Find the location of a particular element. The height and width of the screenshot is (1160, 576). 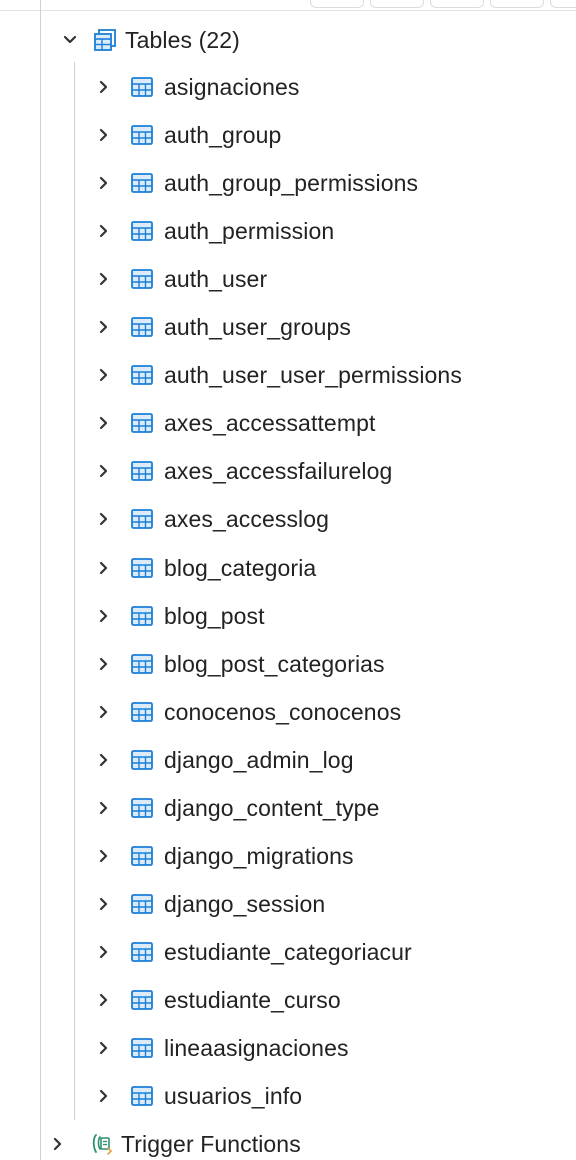

table-row: django_session is located at coordinates (207, 904).